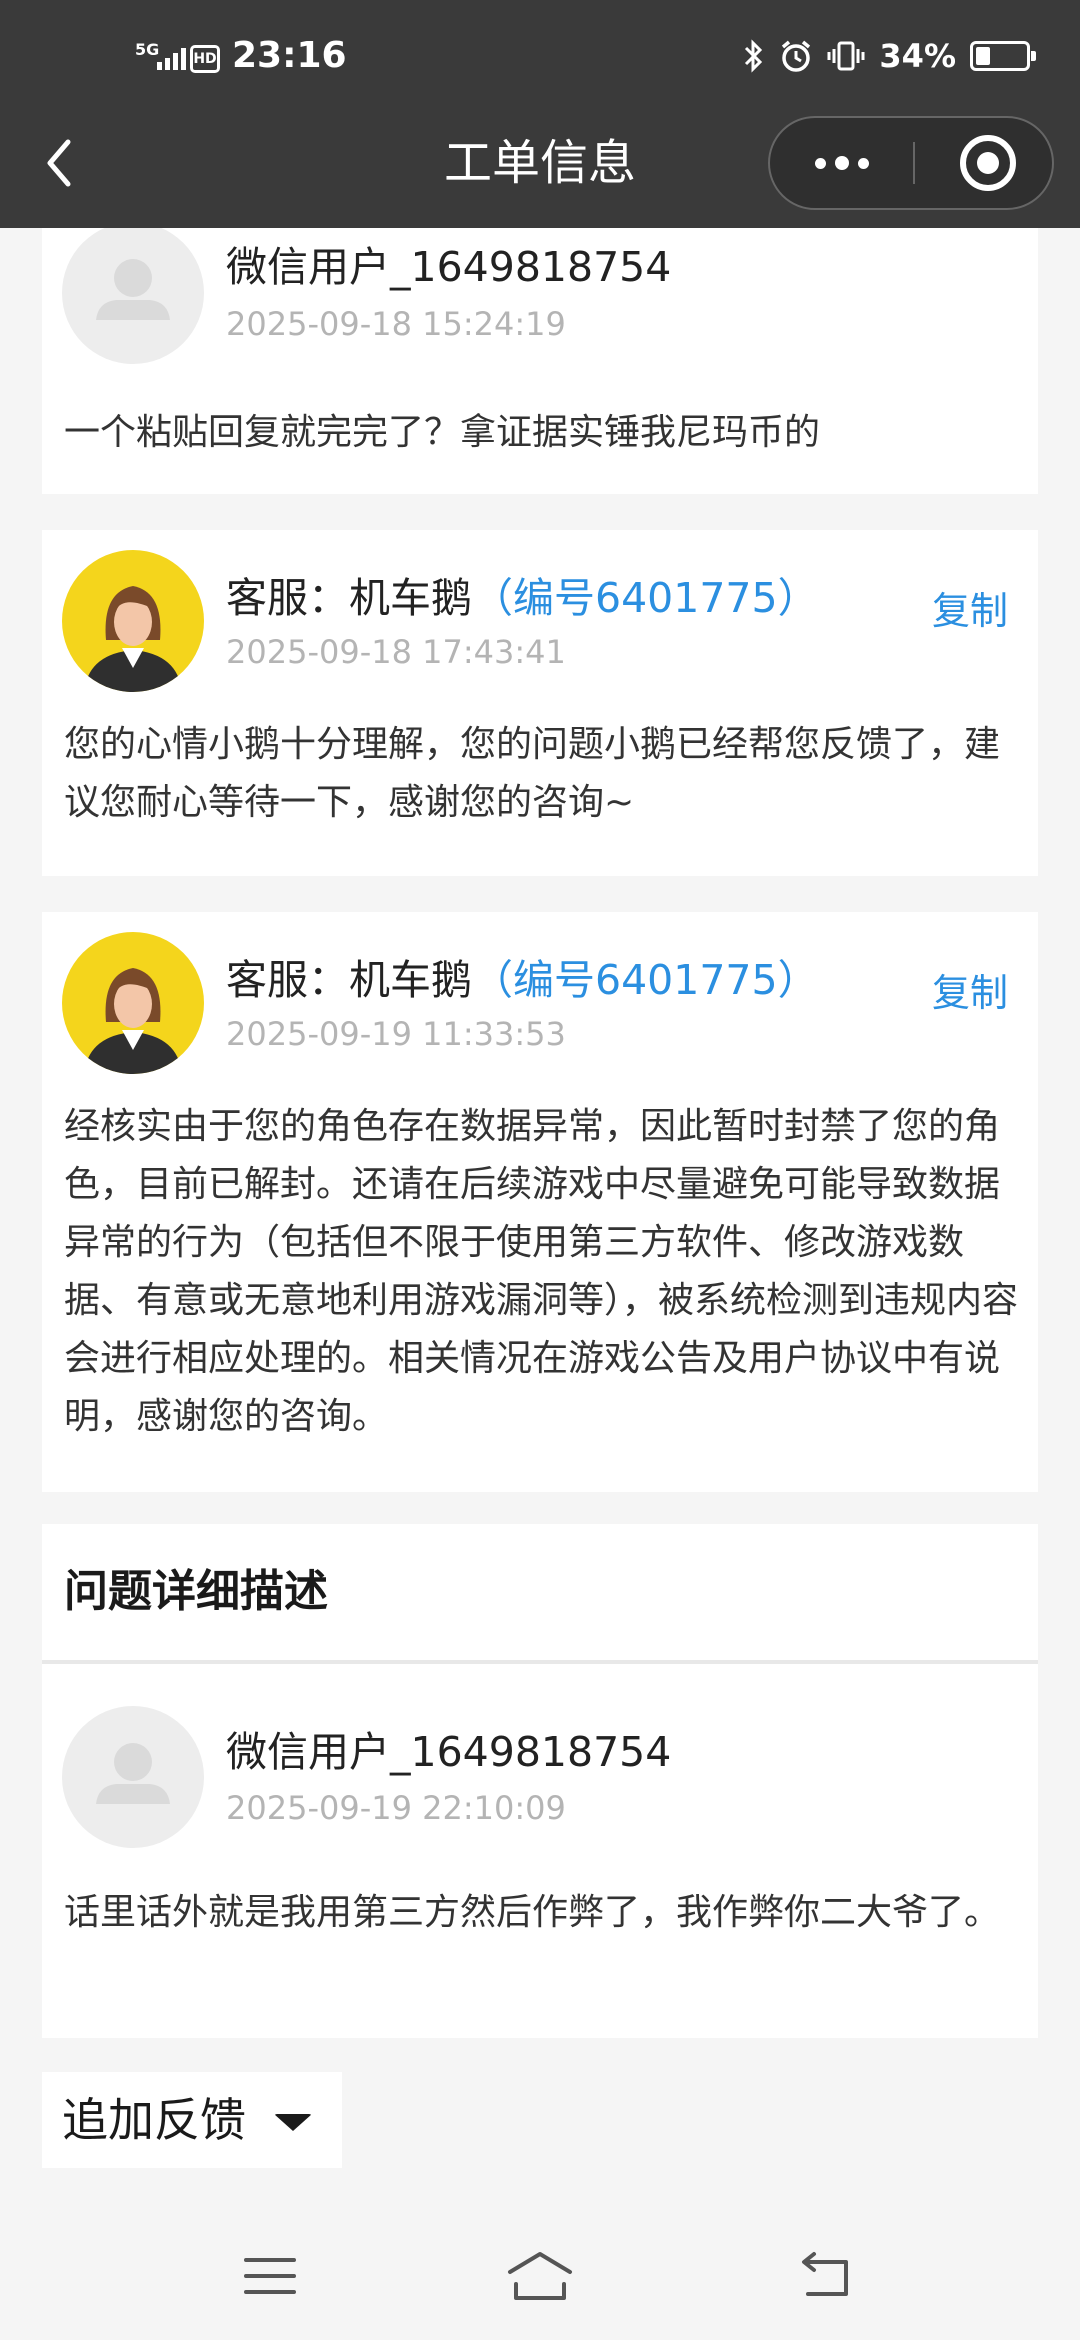 The height and width of the screenshot is (2340, 1080). What do you see at coordinates (540, 60) in the screenshot?
I see `status-bar: 5G HD 23:16 34%` at bounding box center [540, 60].